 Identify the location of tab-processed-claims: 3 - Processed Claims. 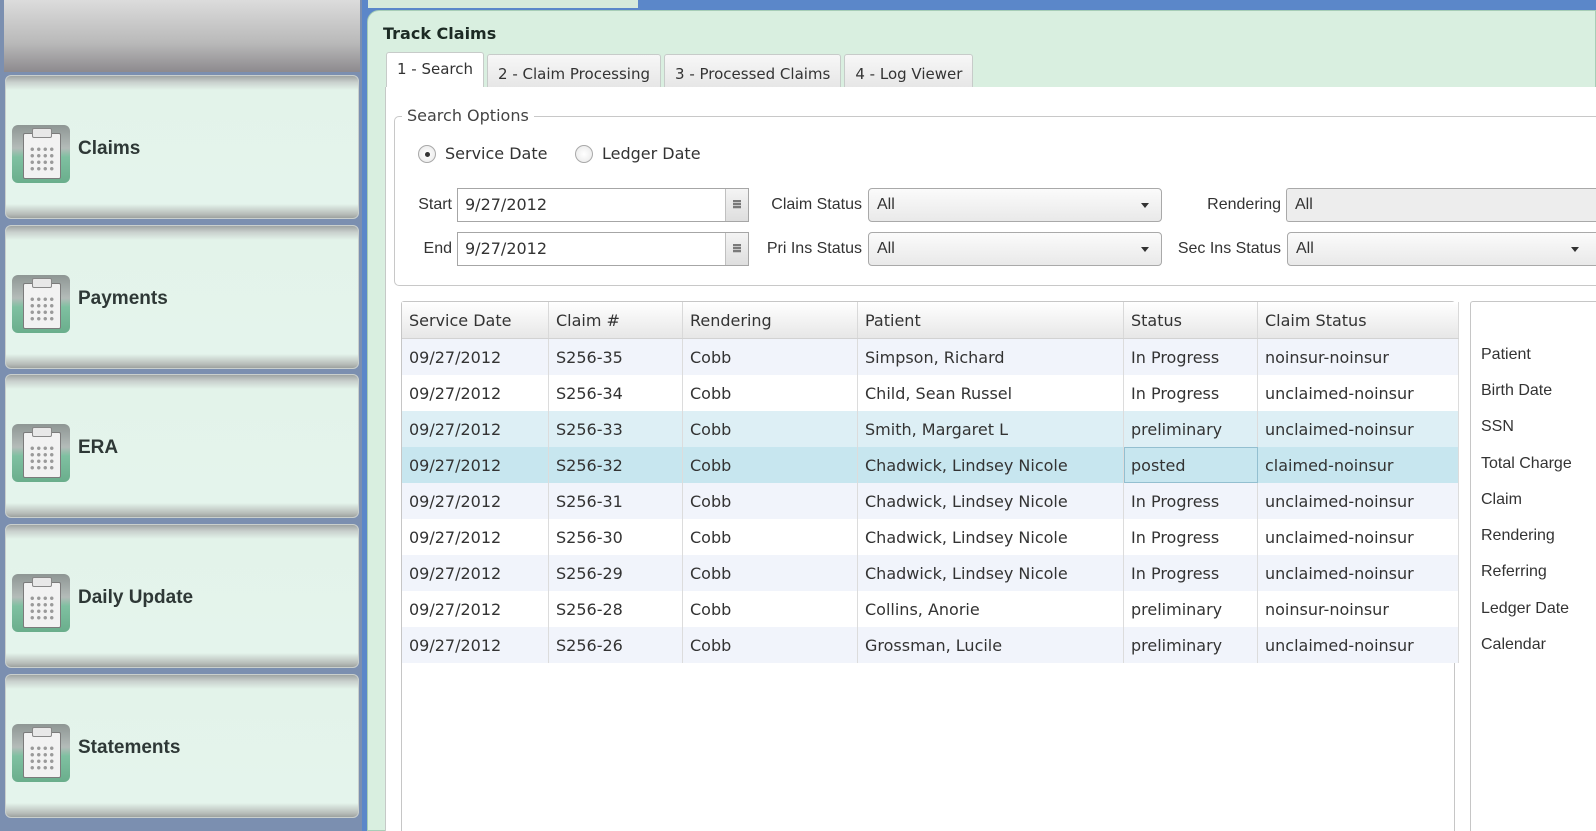
(753, 71).